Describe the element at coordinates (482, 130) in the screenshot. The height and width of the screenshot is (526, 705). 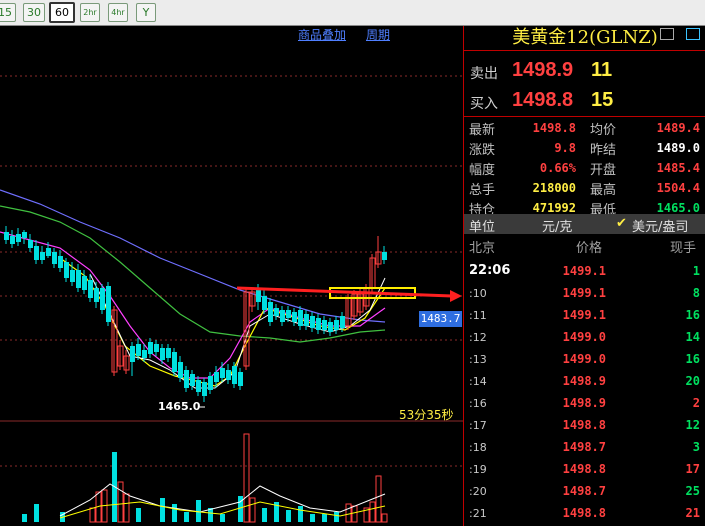
I see `stat-label: 最新` at that location.